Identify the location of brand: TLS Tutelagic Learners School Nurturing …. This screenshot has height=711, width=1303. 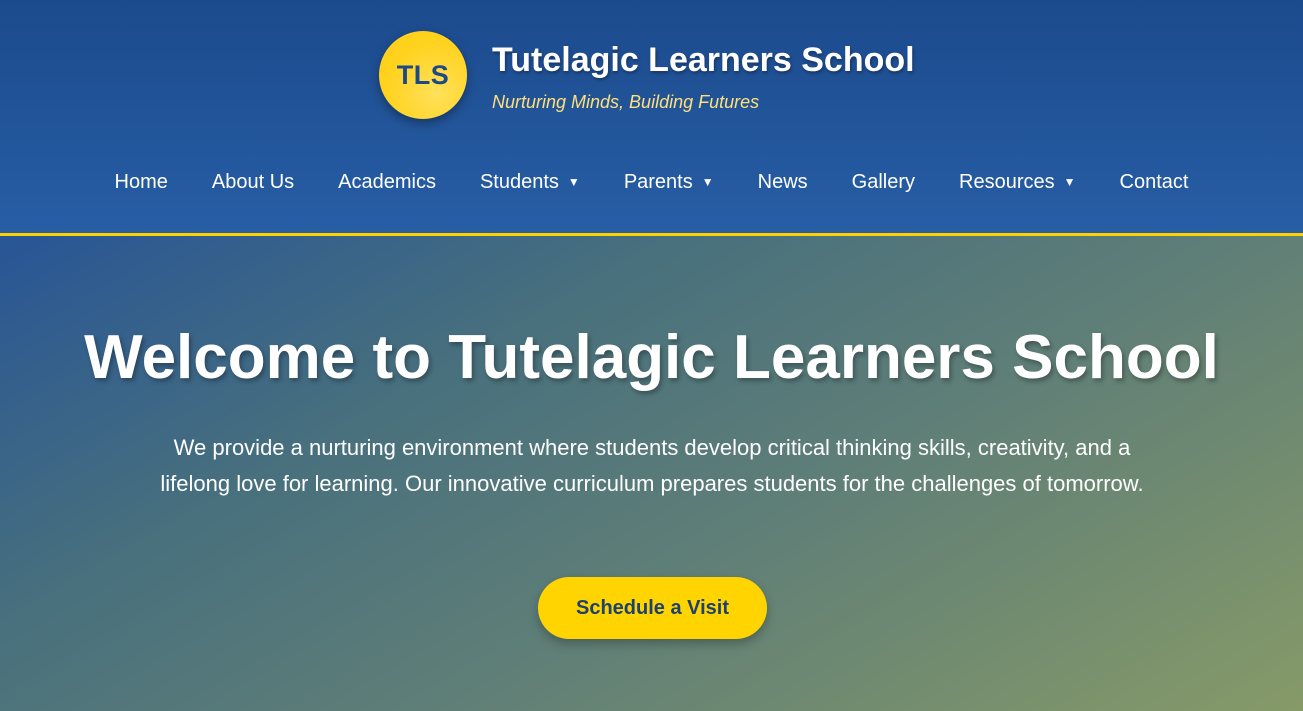
(647, 75).